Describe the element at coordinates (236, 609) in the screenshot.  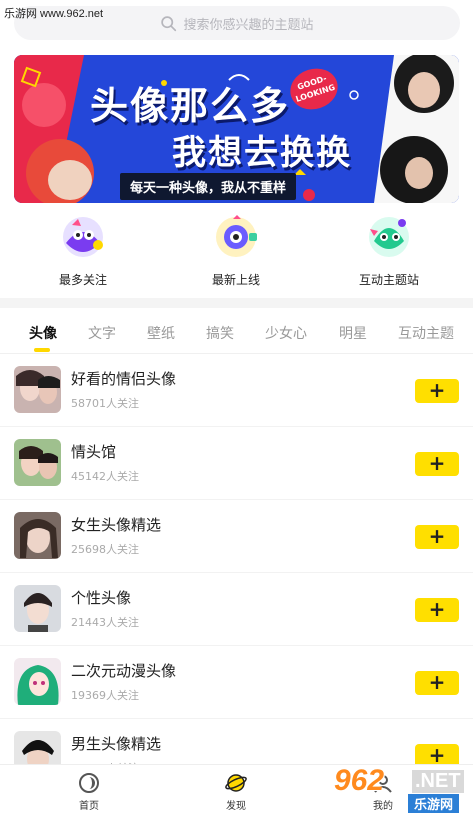
I see `list-item: 个性头像 21443人关注 +` at that location.